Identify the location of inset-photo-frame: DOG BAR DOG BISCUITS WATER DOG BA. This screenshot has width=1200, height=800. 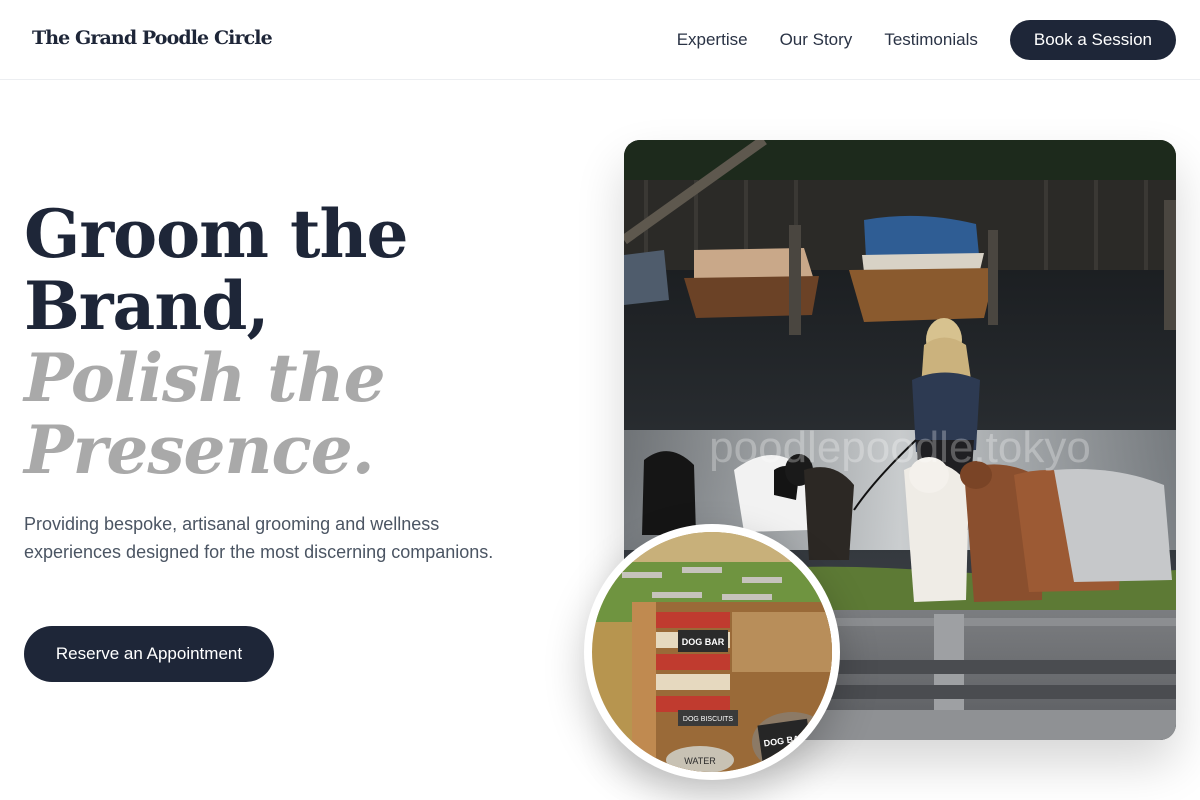
(712, 652).